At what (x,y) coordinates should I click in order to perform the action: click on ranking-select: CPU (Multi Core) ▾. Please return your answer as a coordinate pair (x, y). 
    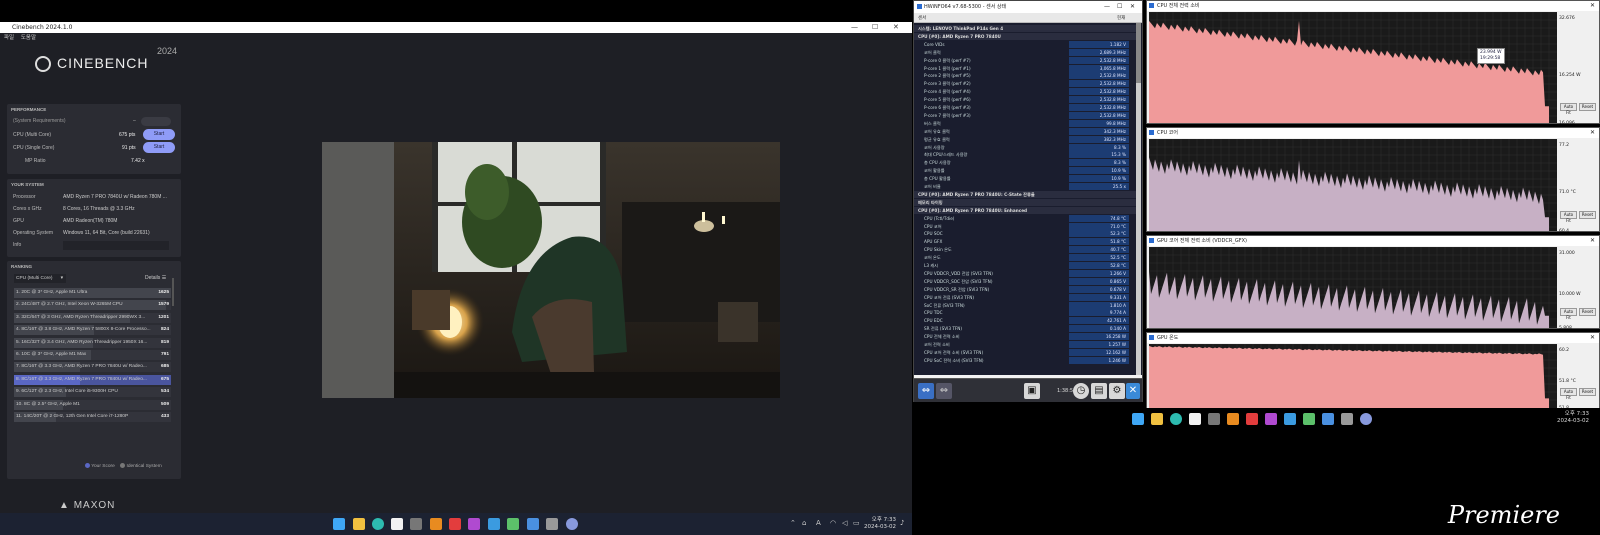
    Looking at the image, I should click on (40, 278).